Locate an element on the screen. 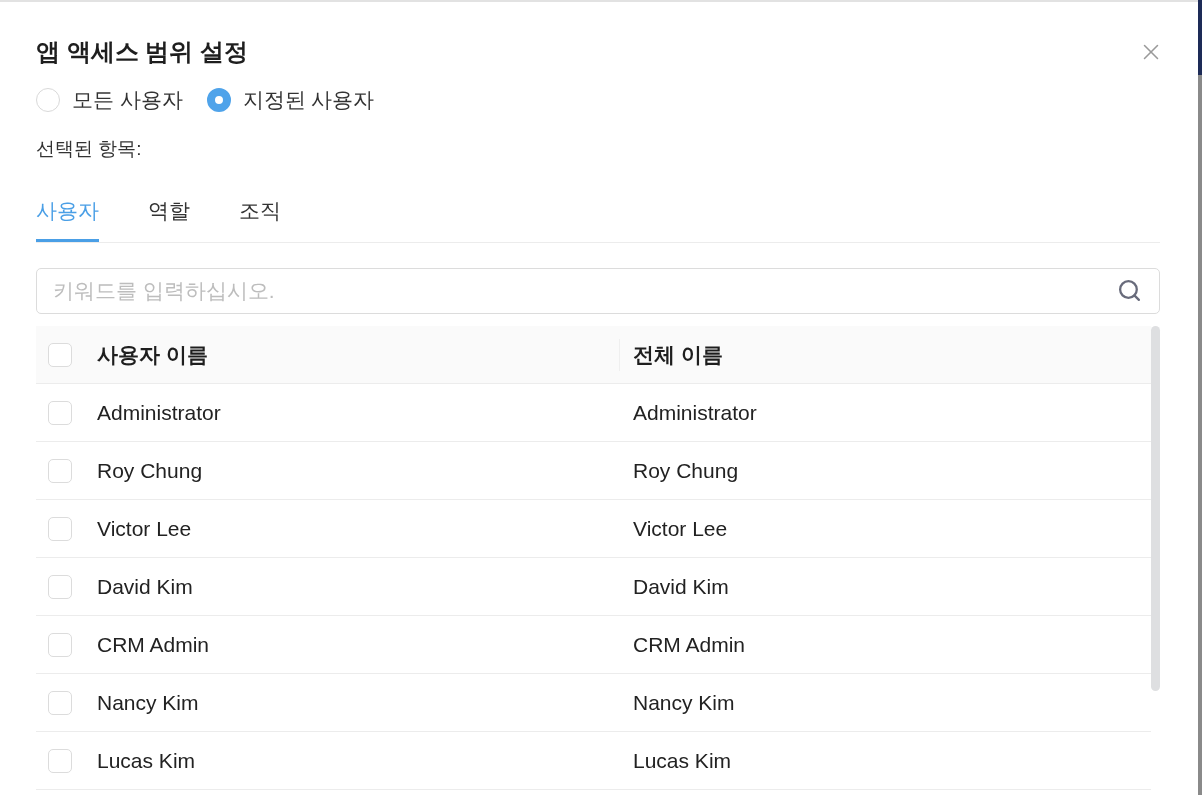  tab: 역할 is located at coordinates (169, 219).